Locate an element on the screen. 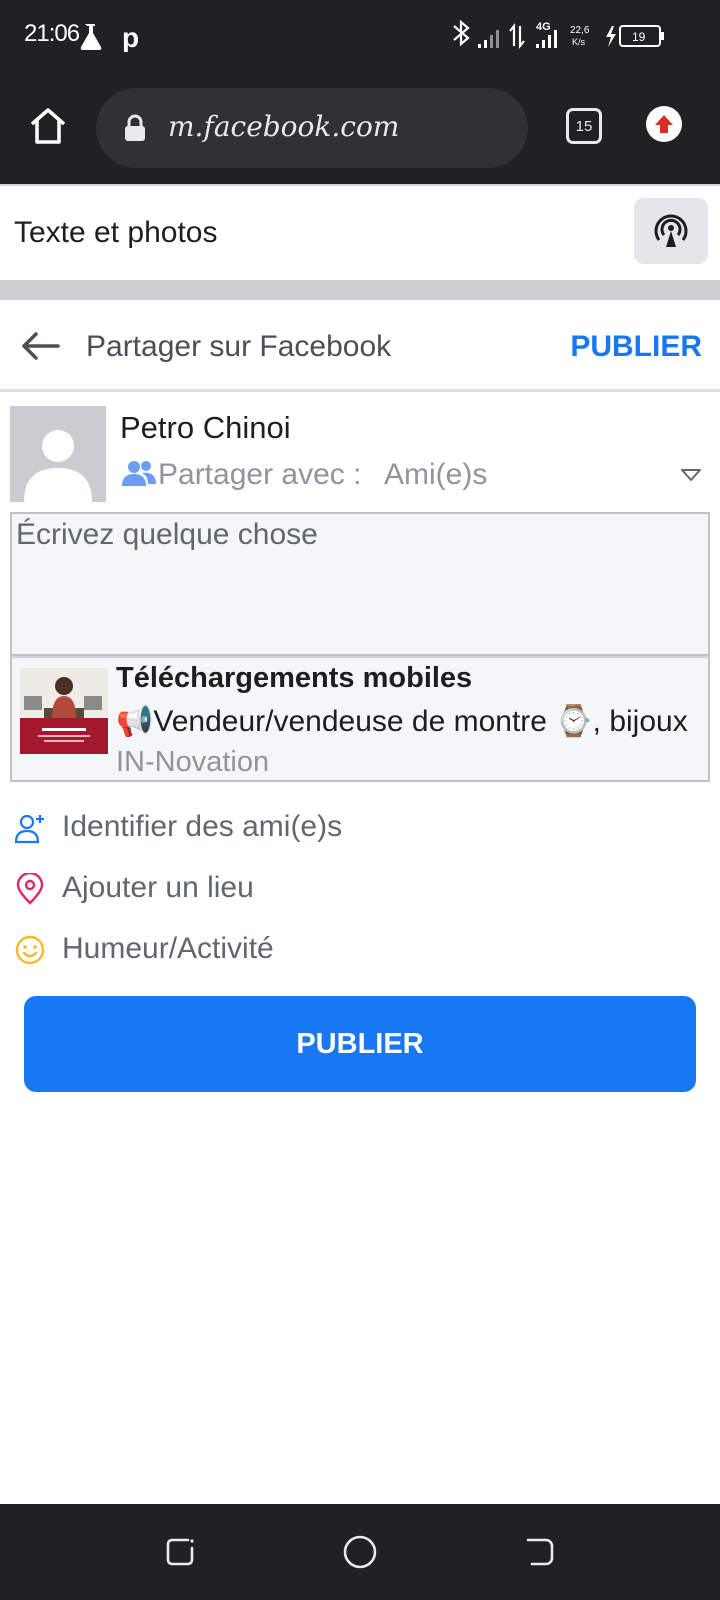 The image size is (720, 1600). location-pin-icon is located at coordinates (30, 889).